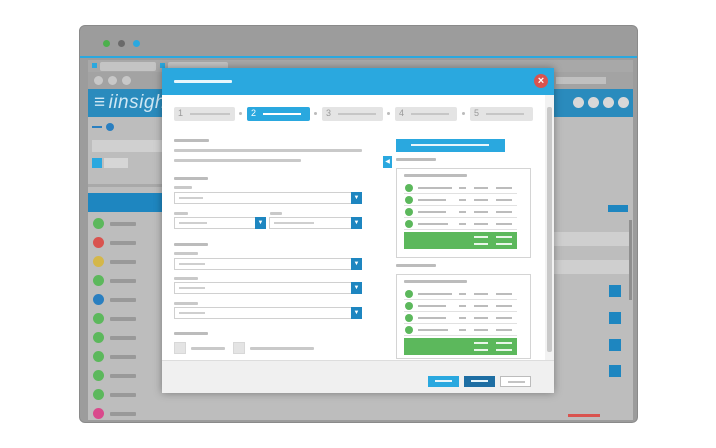  Describe the element at coordinates (116, 163) in the screenshot. I see `search-input` at that location.